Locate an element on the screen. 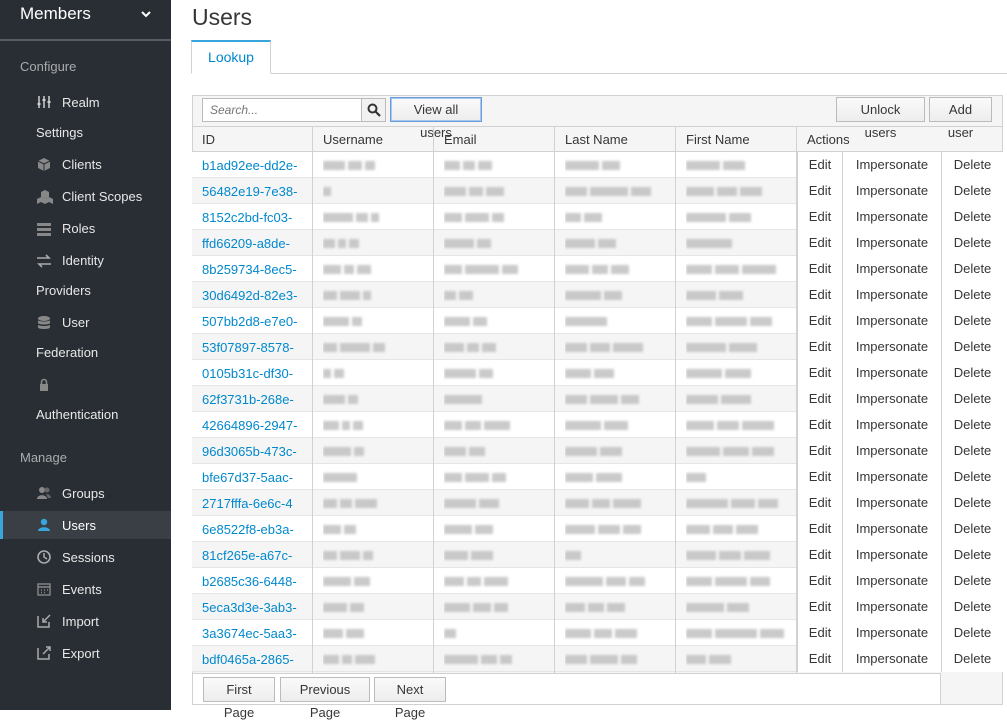 The height and width of the screenshot is (724, 1007). sidebar-item-users: Users is located at coordinates (85, 525).